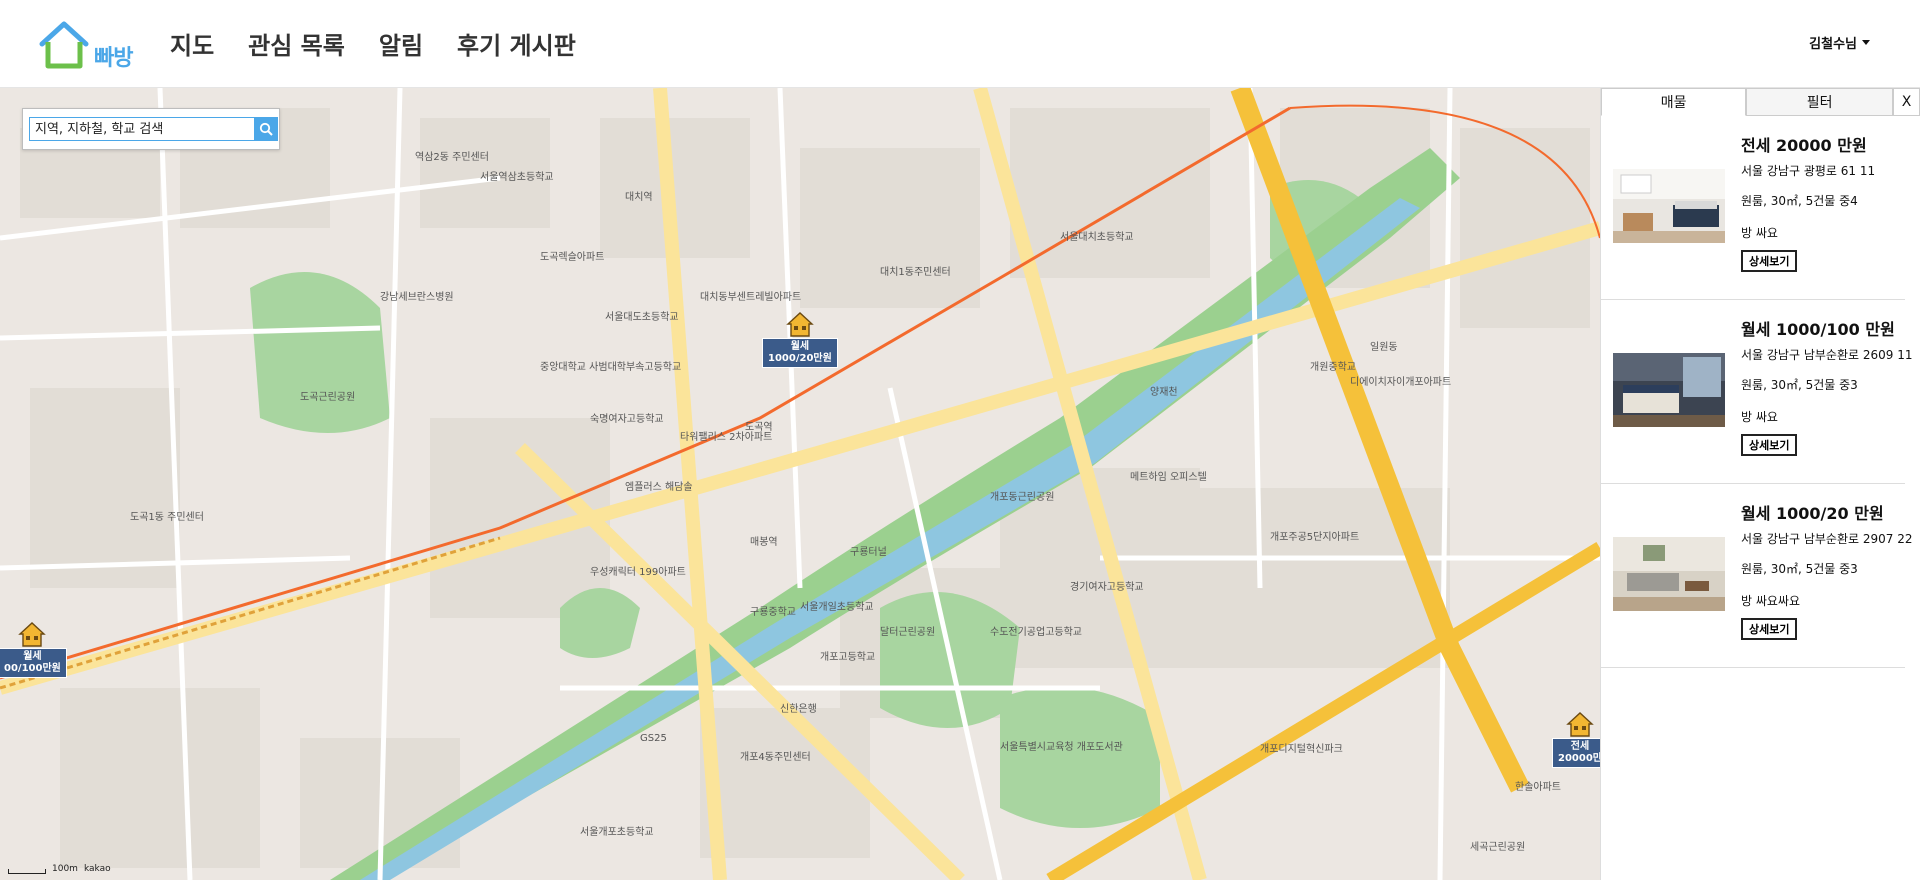 This screenshot has width=1920, height=880. Describe the element at coordinates (908, 632) in the screenshot. I see `place-label: 달터근린공원` at that location.